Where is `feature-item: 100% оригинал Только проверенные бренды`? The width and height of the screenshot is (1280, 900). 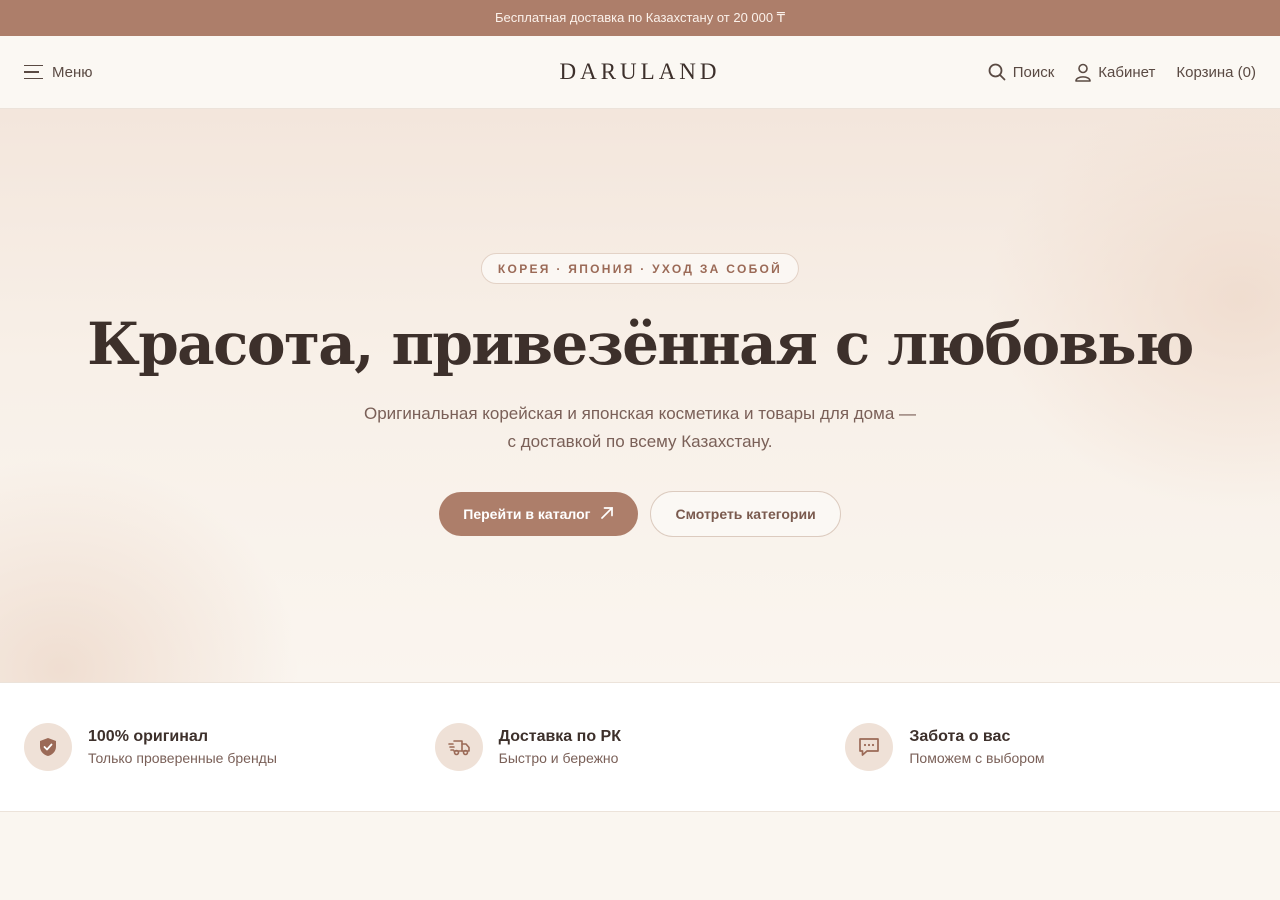
feature-item: 100% оригинал Только проверенные бренды is located at coordinates (229, 747).